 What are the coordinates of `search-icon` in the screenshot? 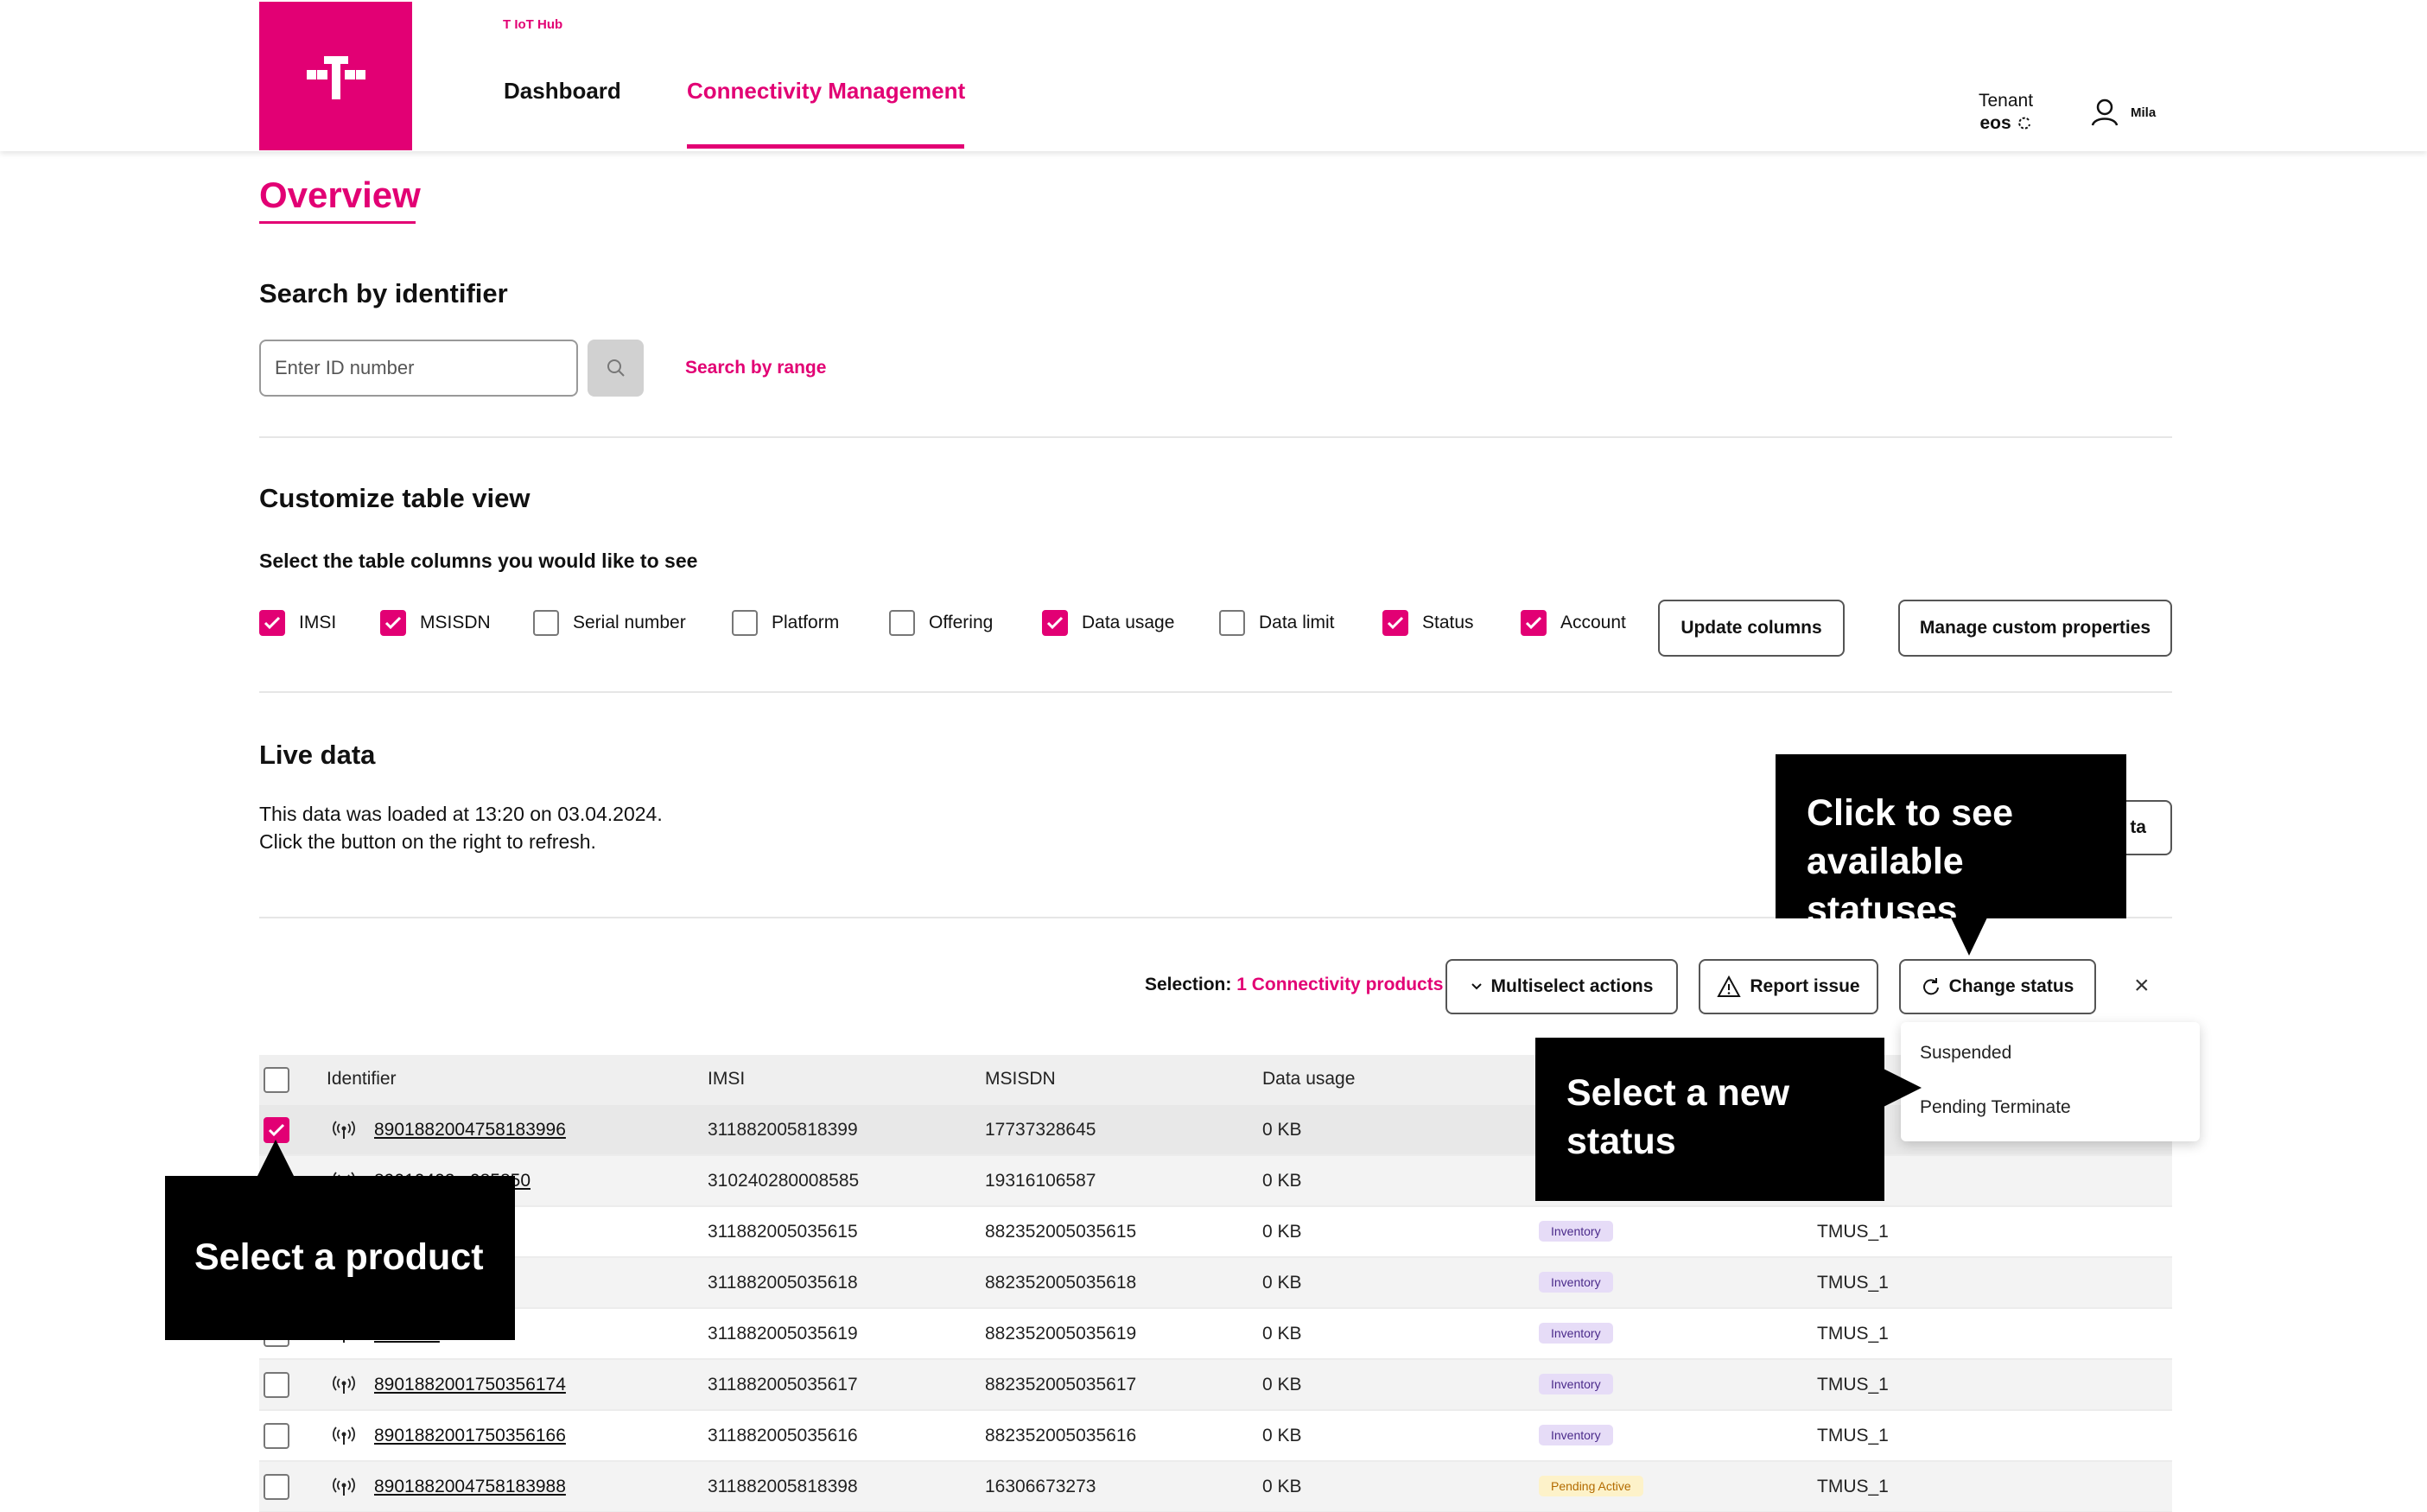 It's located at (616, 368).